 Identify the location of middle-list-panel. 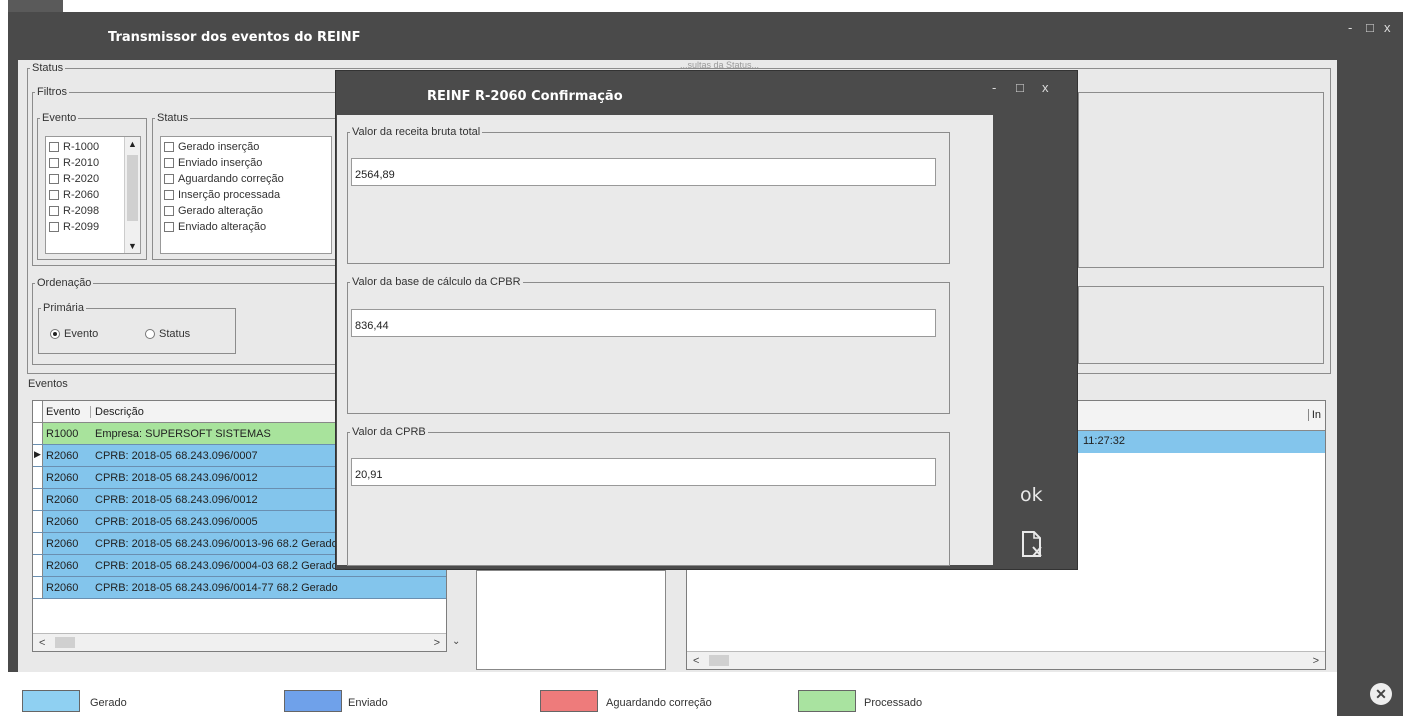
(571, 620).